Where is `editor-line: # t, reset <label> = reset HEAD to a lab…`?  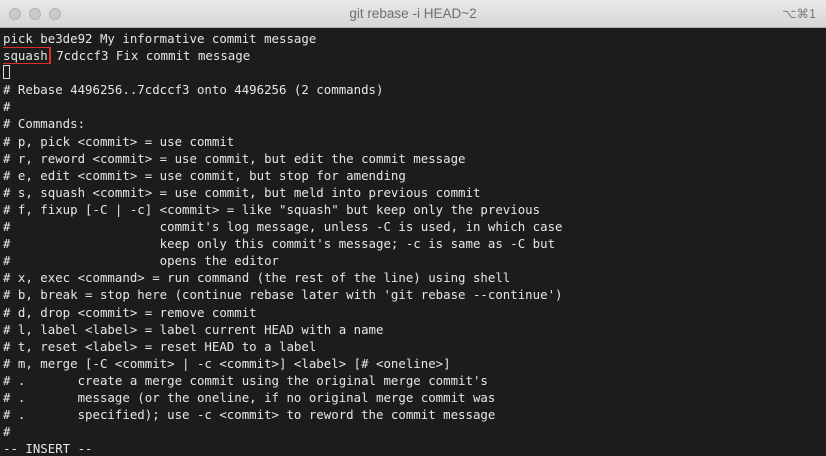
editor-line: # t, reset <label> = reset HEAD to a lab… is located at coordinates (160, 346).